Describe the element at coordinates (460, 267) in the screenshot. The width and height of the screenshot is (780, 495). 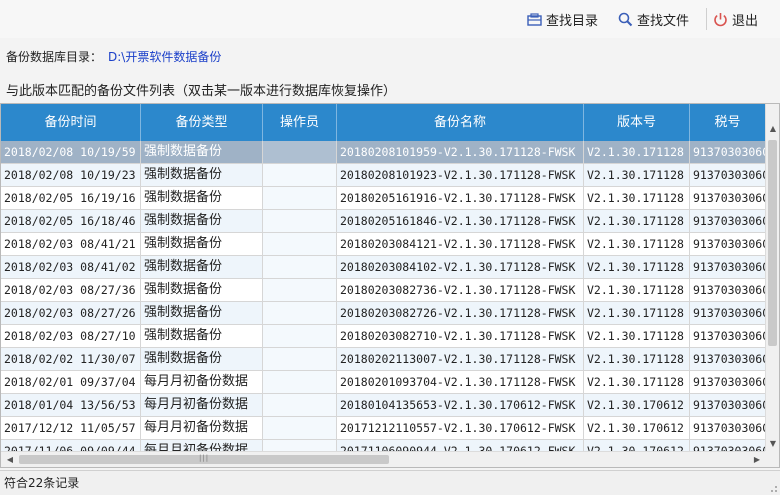
I see `backup-name-cell: 20180203084102-V2.1.30.171128-FWSK` at that location.